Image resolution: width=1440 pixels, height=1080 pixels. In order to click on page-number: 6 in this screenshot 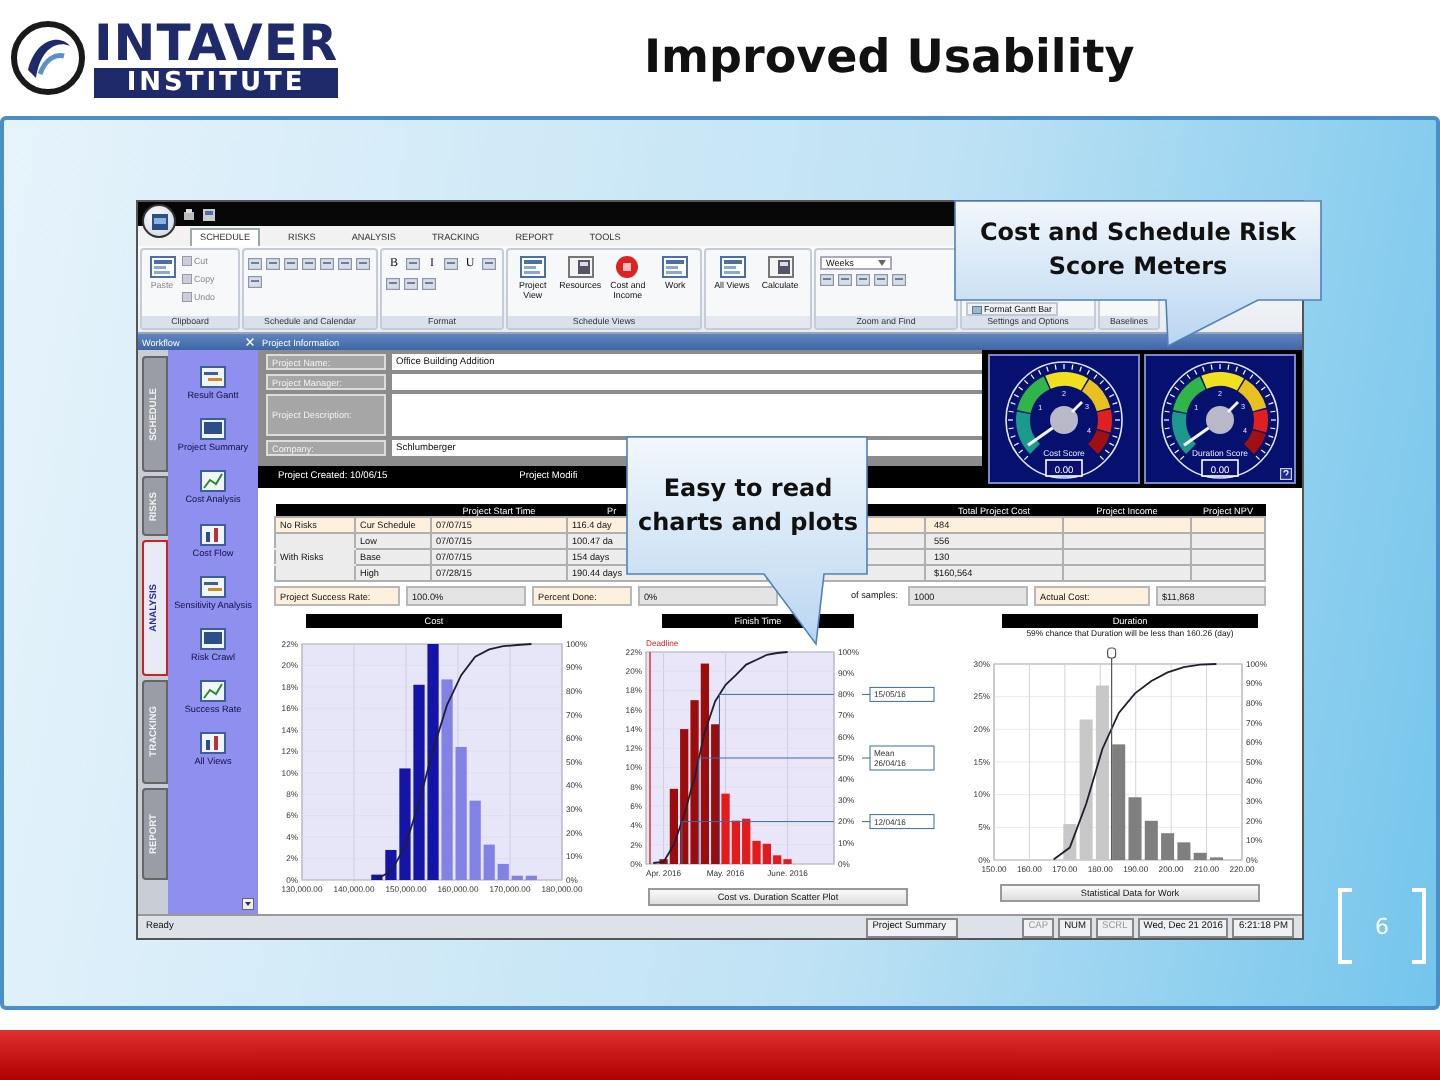, I will do `click(1382, 926)`.